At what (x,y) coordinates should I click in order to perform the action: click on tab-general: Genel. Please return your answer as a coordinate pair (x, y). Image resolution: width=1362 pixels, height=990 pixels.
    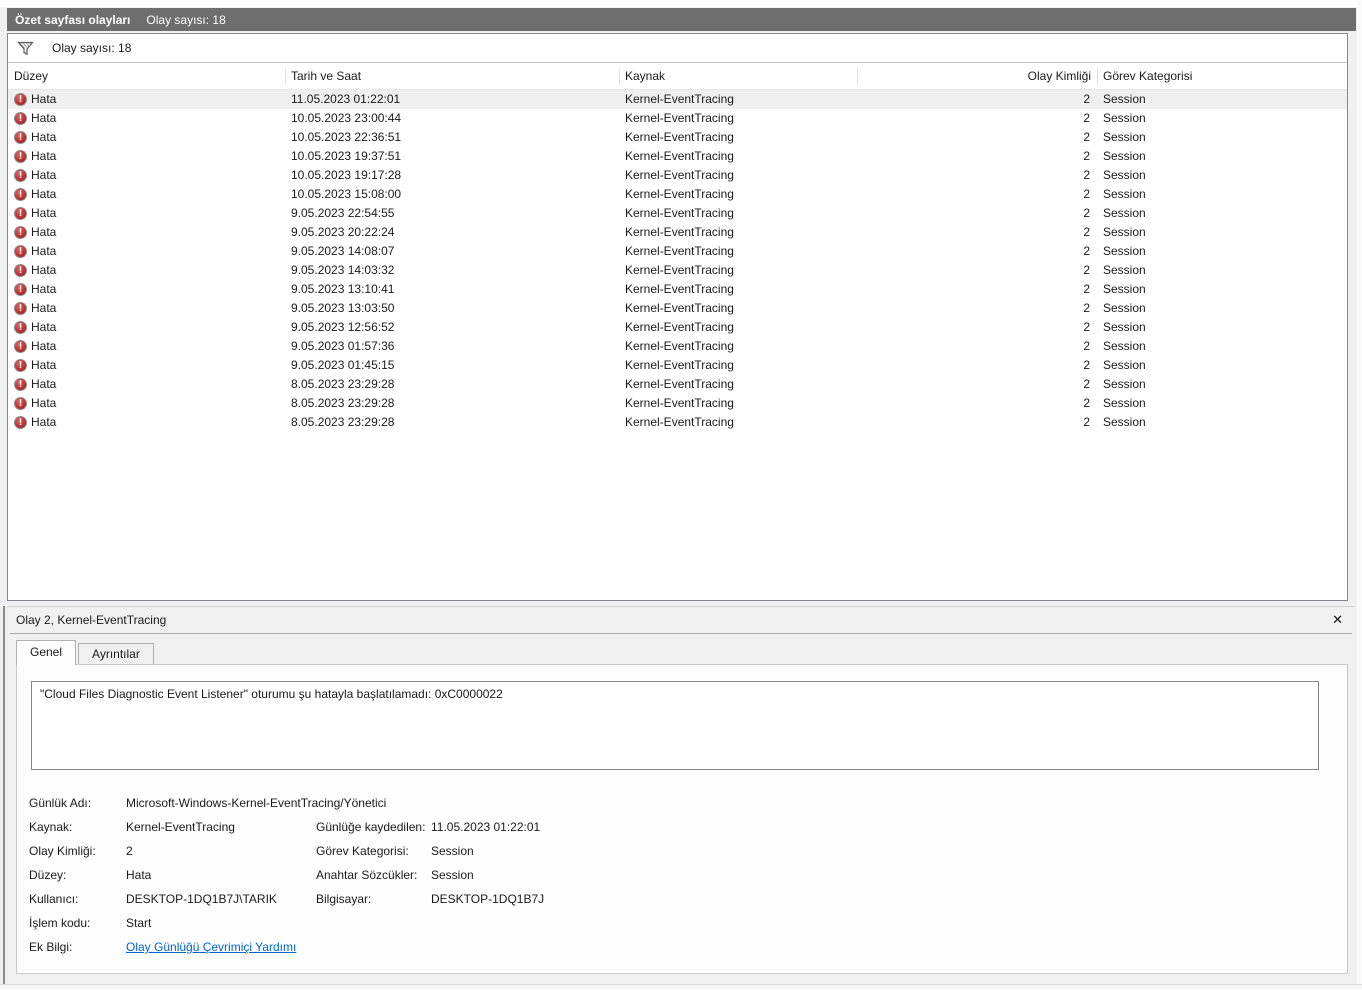
    Looking at the image, I should click on (46, 652).